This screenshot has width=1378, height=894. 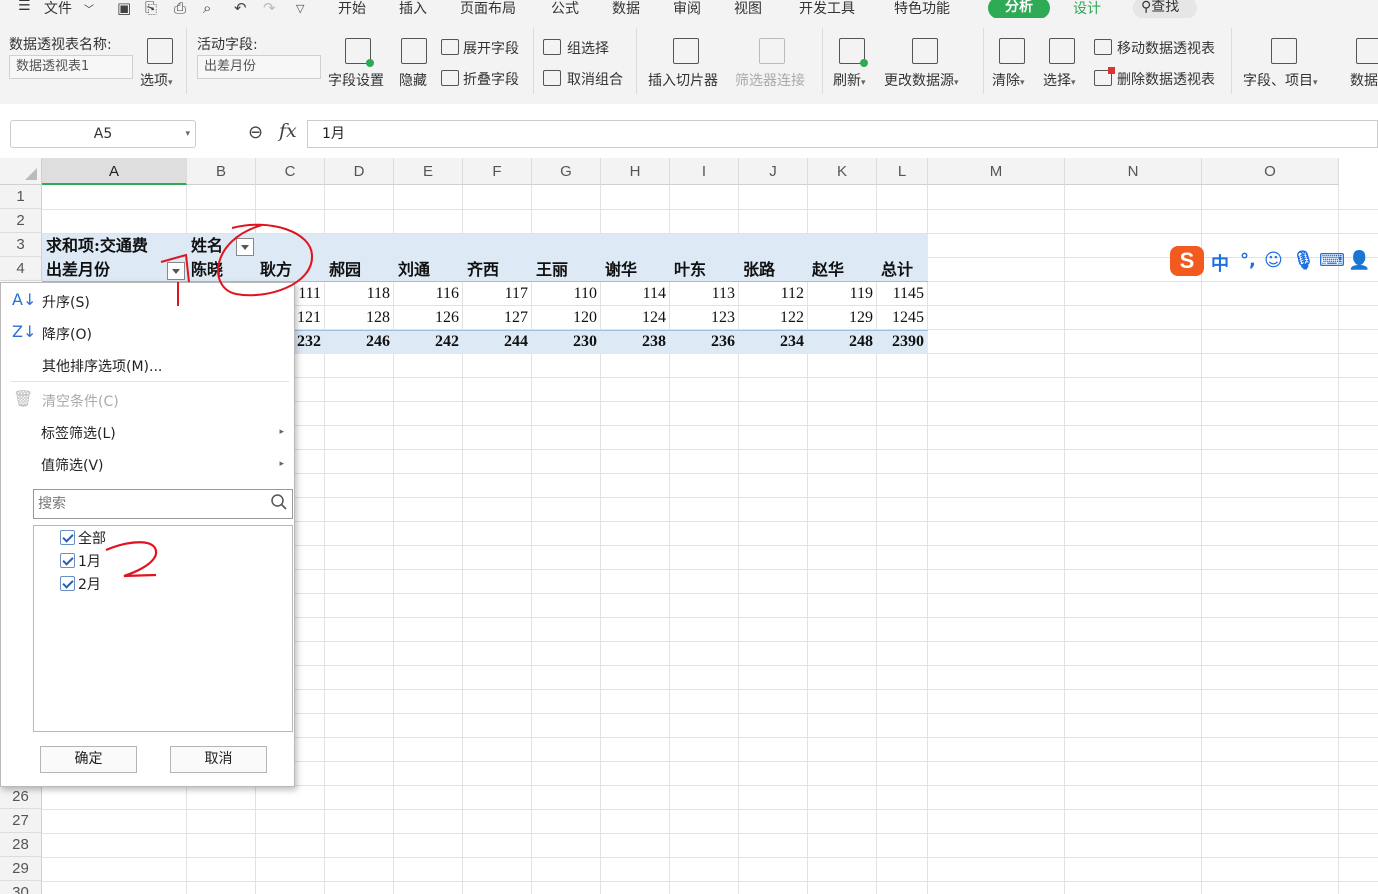 I want to click on refresh-icon, so click(x=853, y=52).